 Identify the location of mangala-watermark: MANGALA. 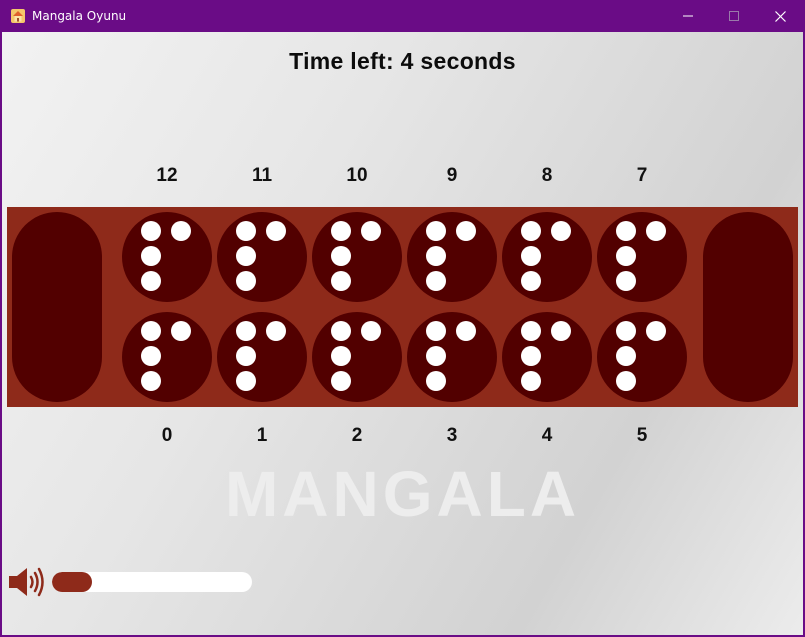
(402, 494).